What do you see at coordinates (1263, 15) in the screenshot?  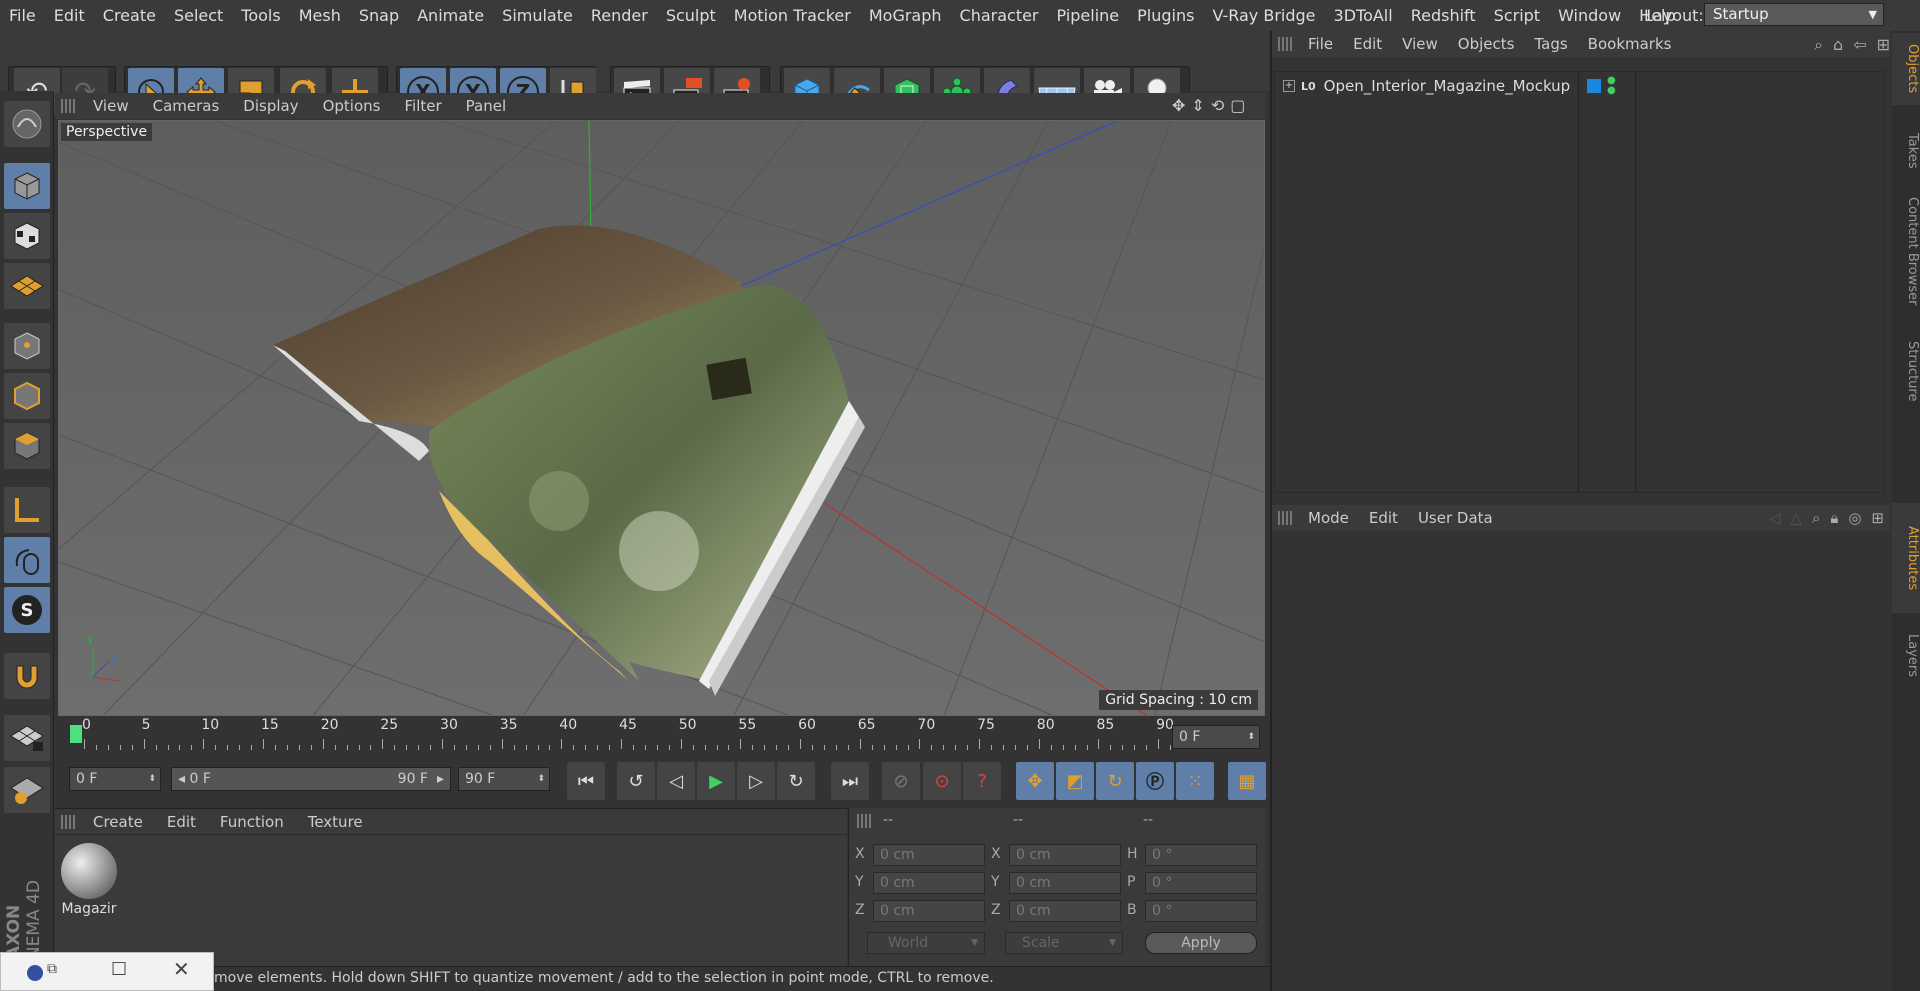 I see `menu-v-ray-bridge: V-Ray Bridge` at bounding box center [1263, 15].